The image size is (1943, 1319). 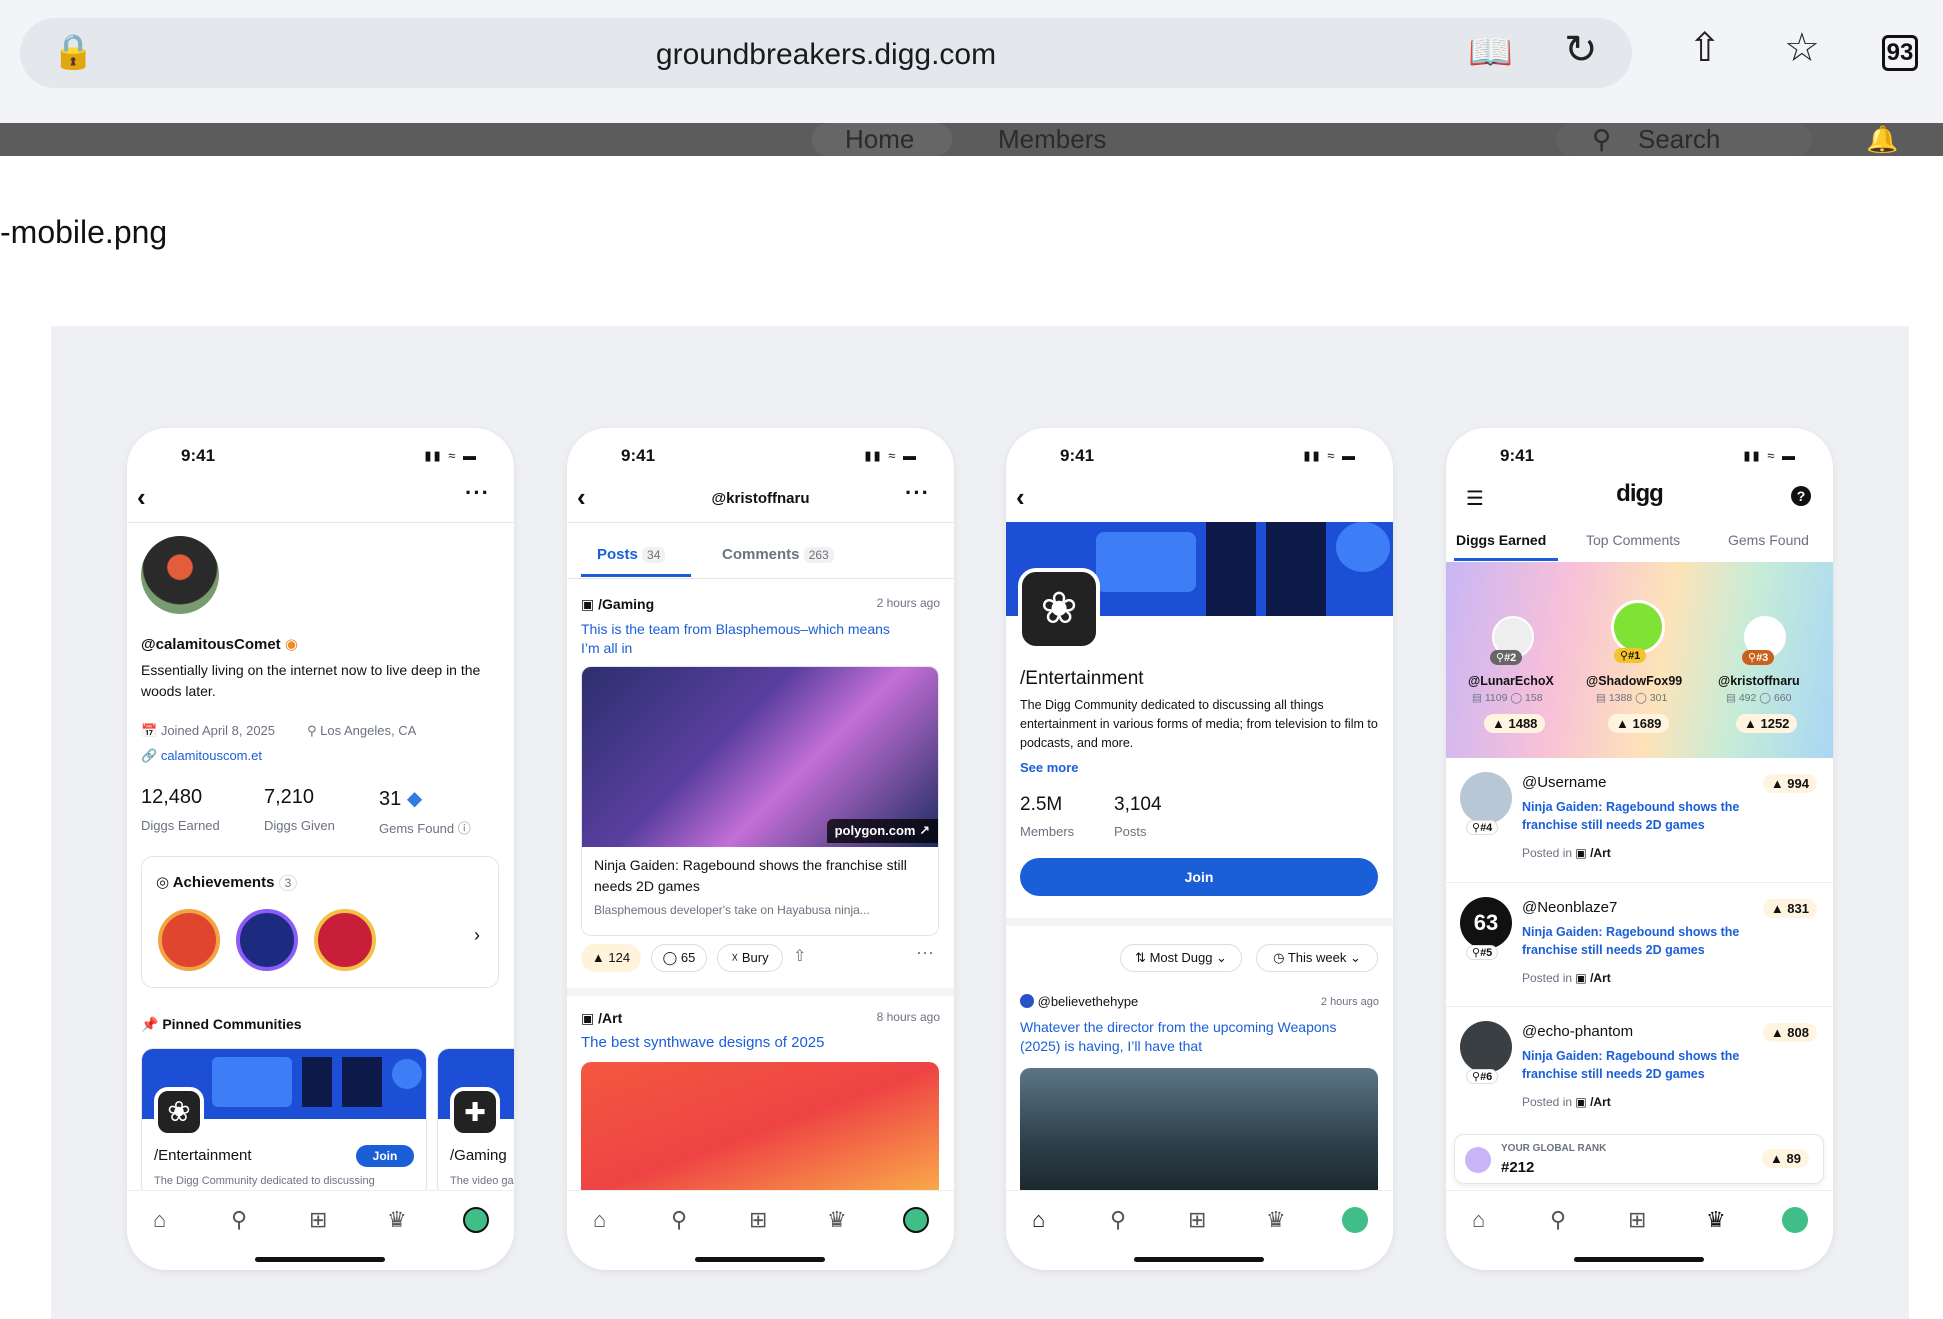 What do you see at coordinates (289, 797) in the screenshot?
I see `stat-diggs-given-value: 7,210` at bounding box center [289, 797].